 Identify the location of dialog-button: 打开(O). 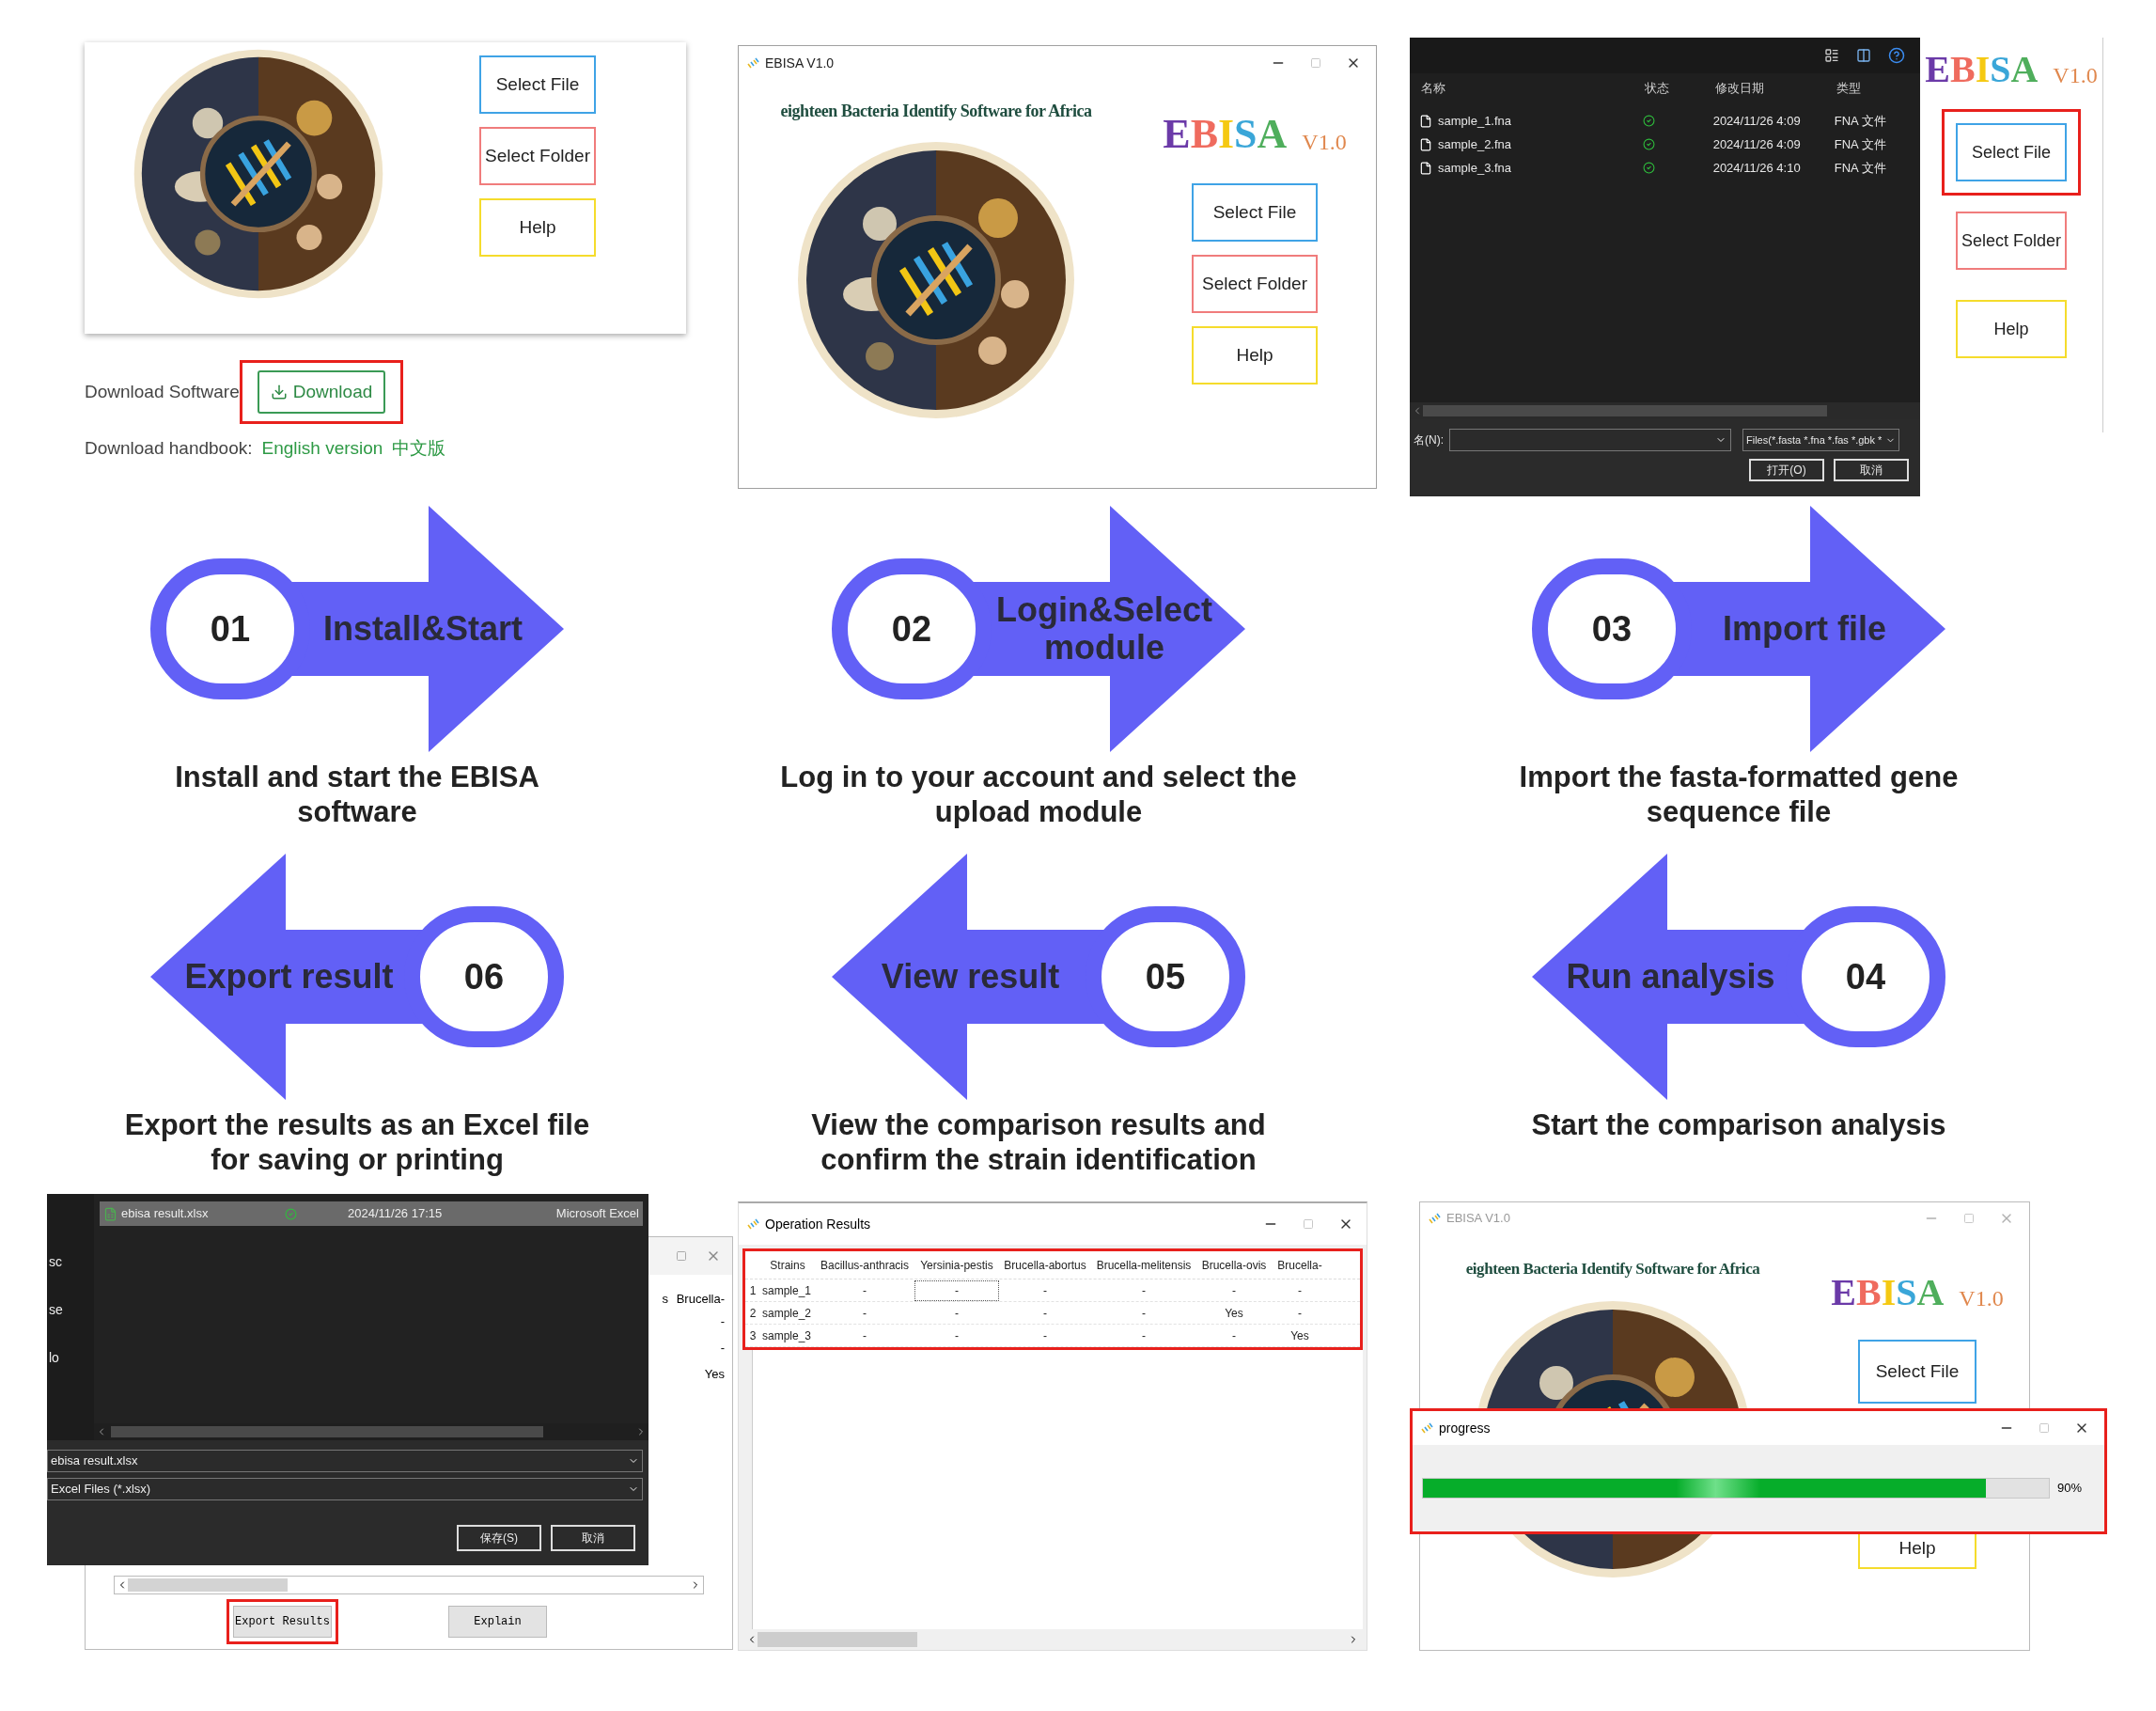
(1787, 470).